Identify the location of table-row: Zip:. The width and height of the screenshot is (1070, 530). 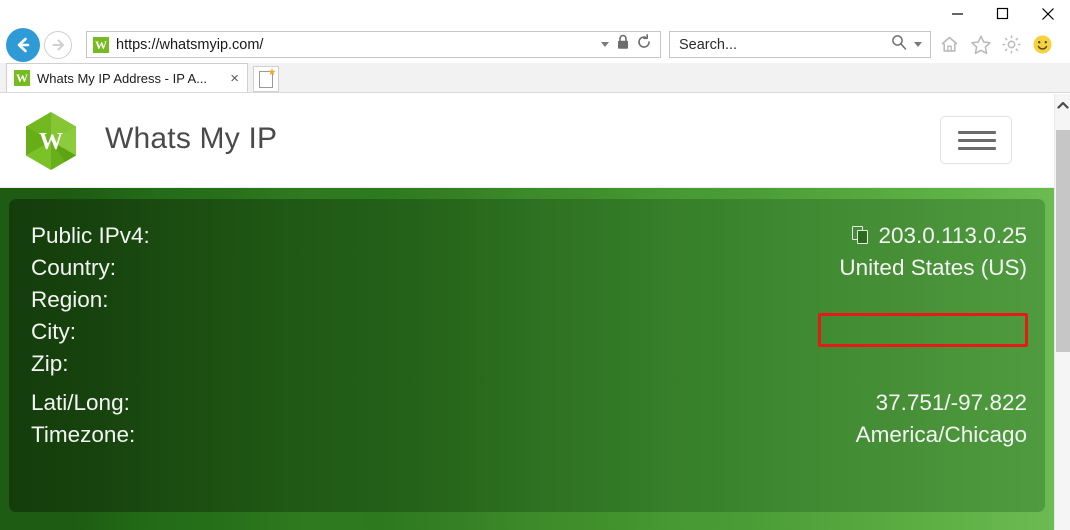
(527, 367).